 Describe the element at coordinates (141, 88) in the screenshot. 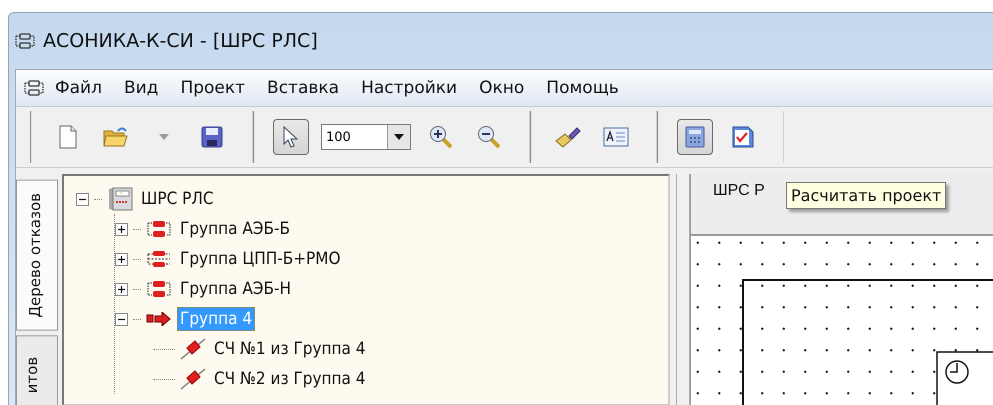

I see `menu-item: Вид` at that location.